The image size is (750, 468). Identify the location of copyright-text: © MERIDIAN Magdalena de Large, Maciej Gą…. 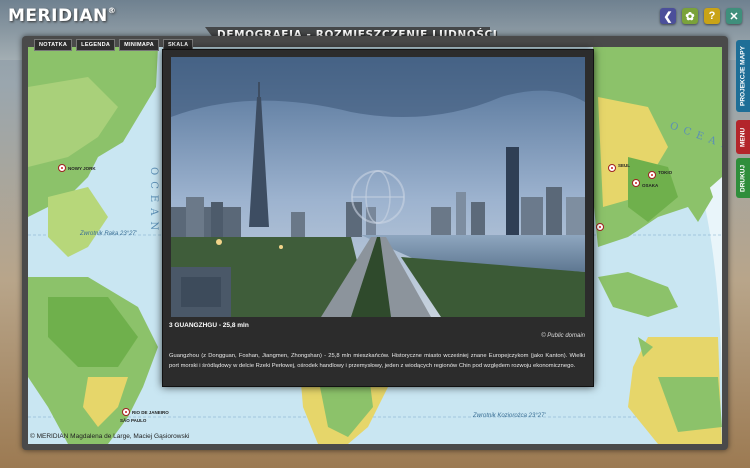
(110, 436).